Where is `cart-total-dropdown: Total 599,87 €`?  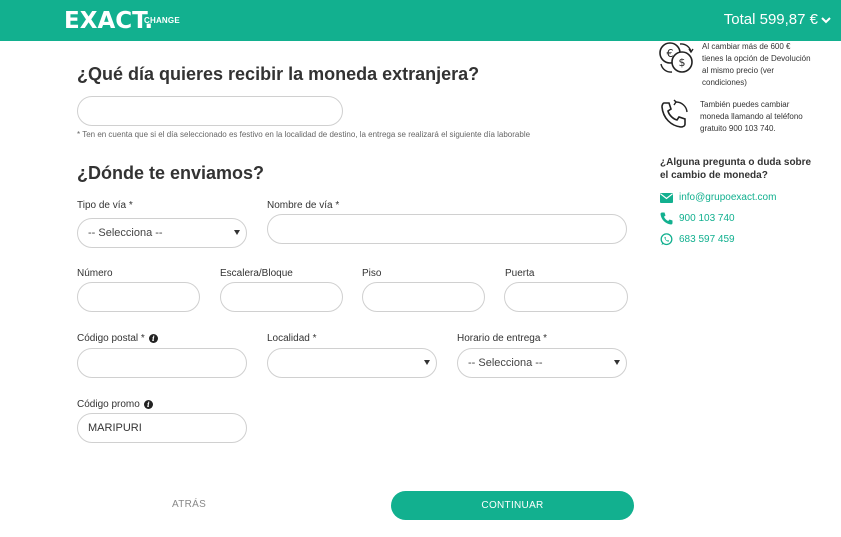
cart-total-dropdown: Total 599,87 € is located at coordinates (777, 19).